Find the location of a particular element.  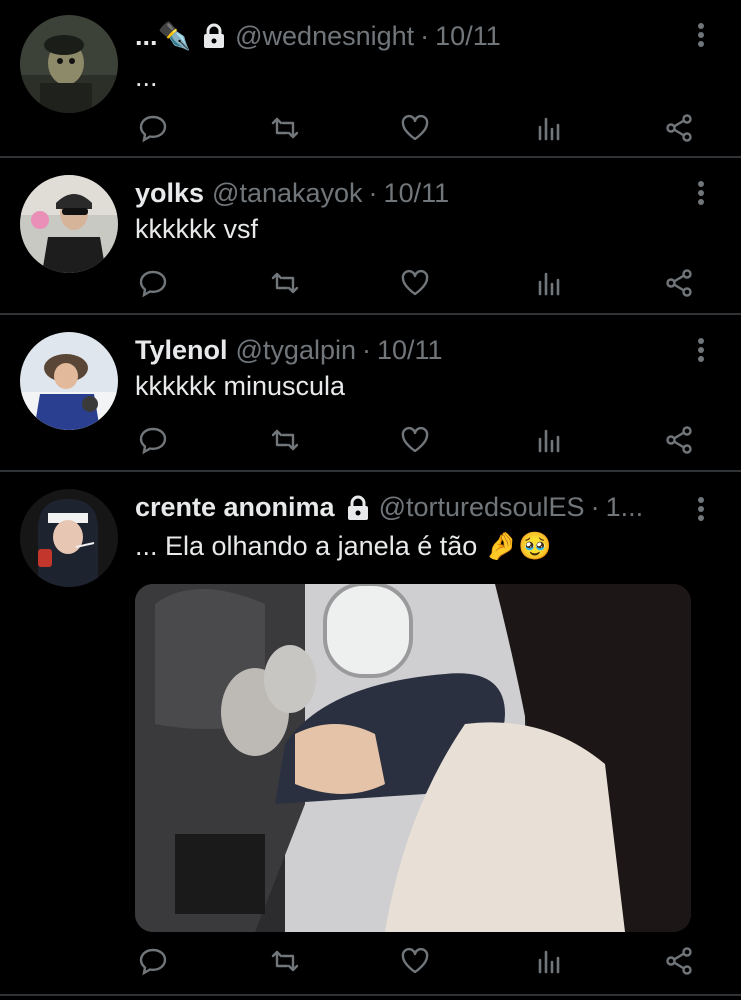

handle: @torturedsoulES is located at coordinates (482, 507).